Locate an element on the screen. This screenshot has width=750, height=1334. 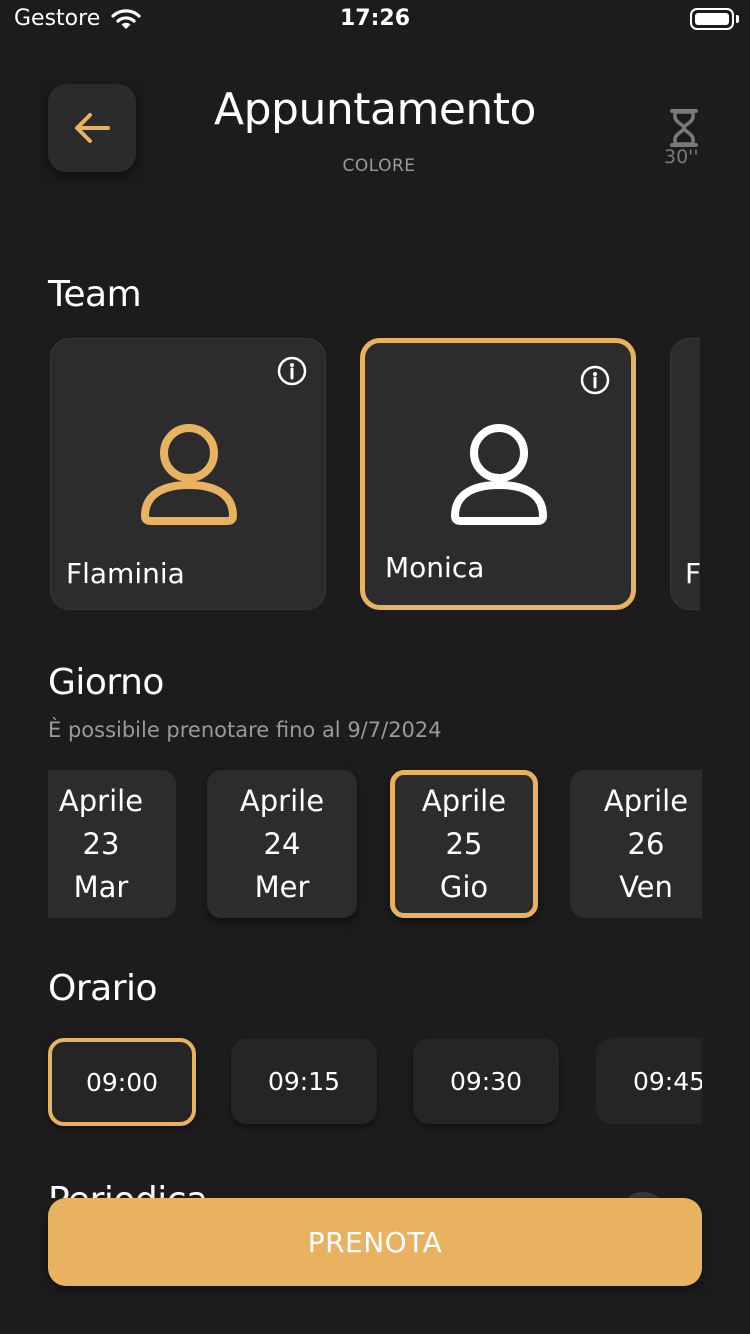
periodic-section: Periodica is located at coordinates (248, 1183).